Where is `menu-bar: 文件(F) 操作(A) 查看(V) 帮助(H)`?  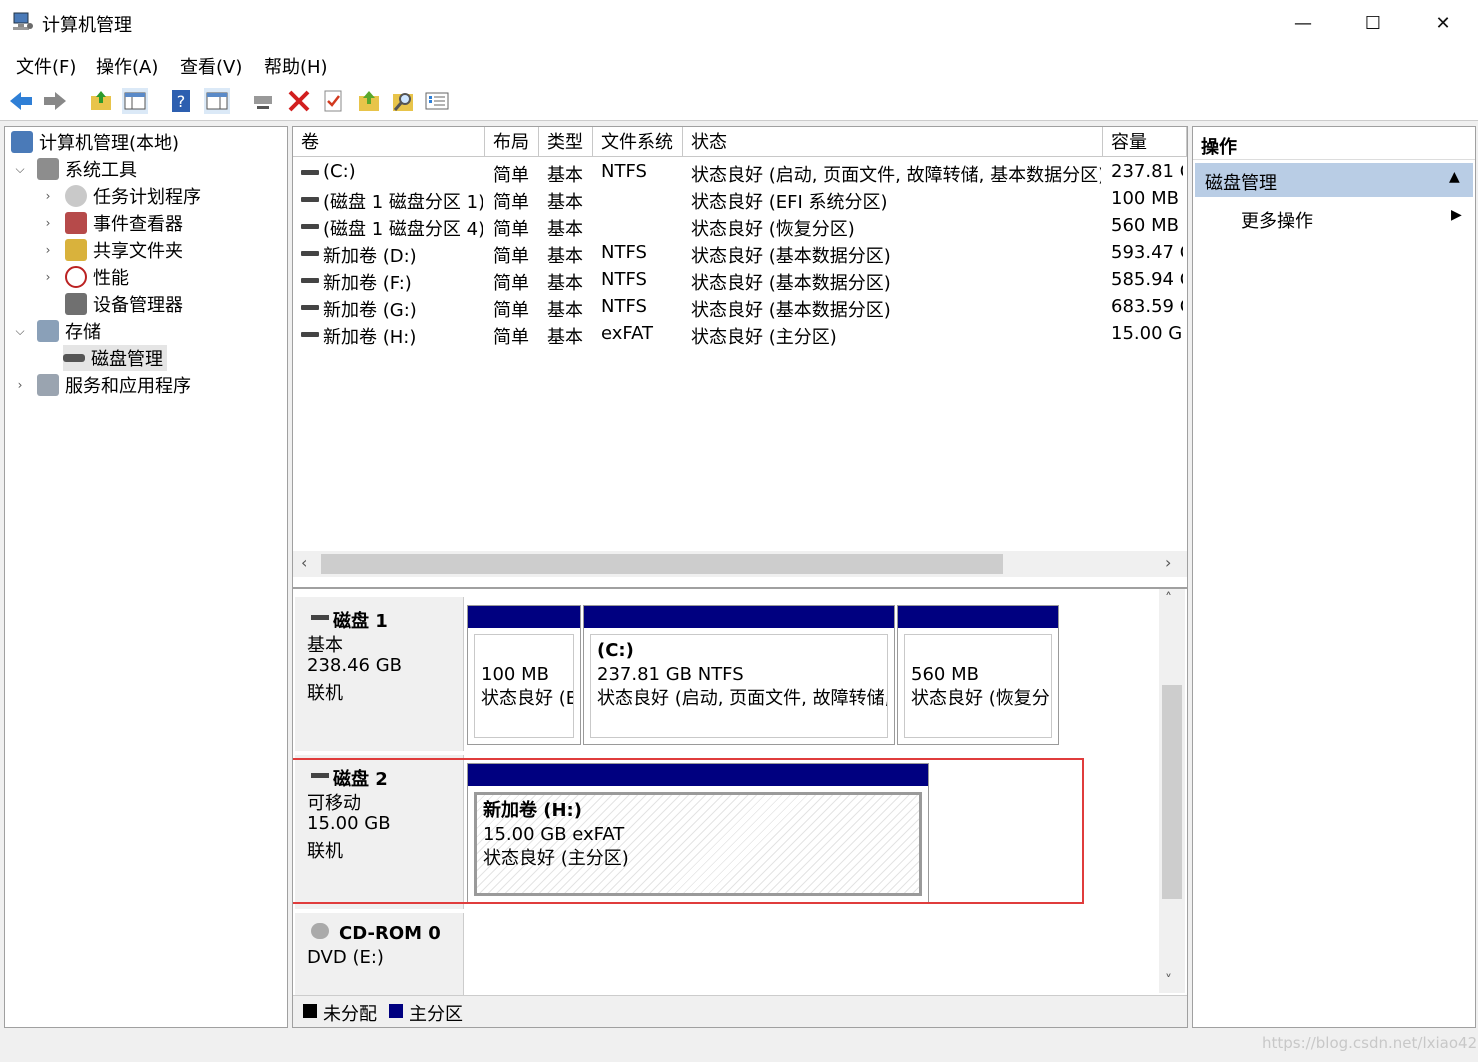 menu-bar: 文件(F) 操作(A) 查看(V) 帮助(H) is located at coordinates (739, 64).